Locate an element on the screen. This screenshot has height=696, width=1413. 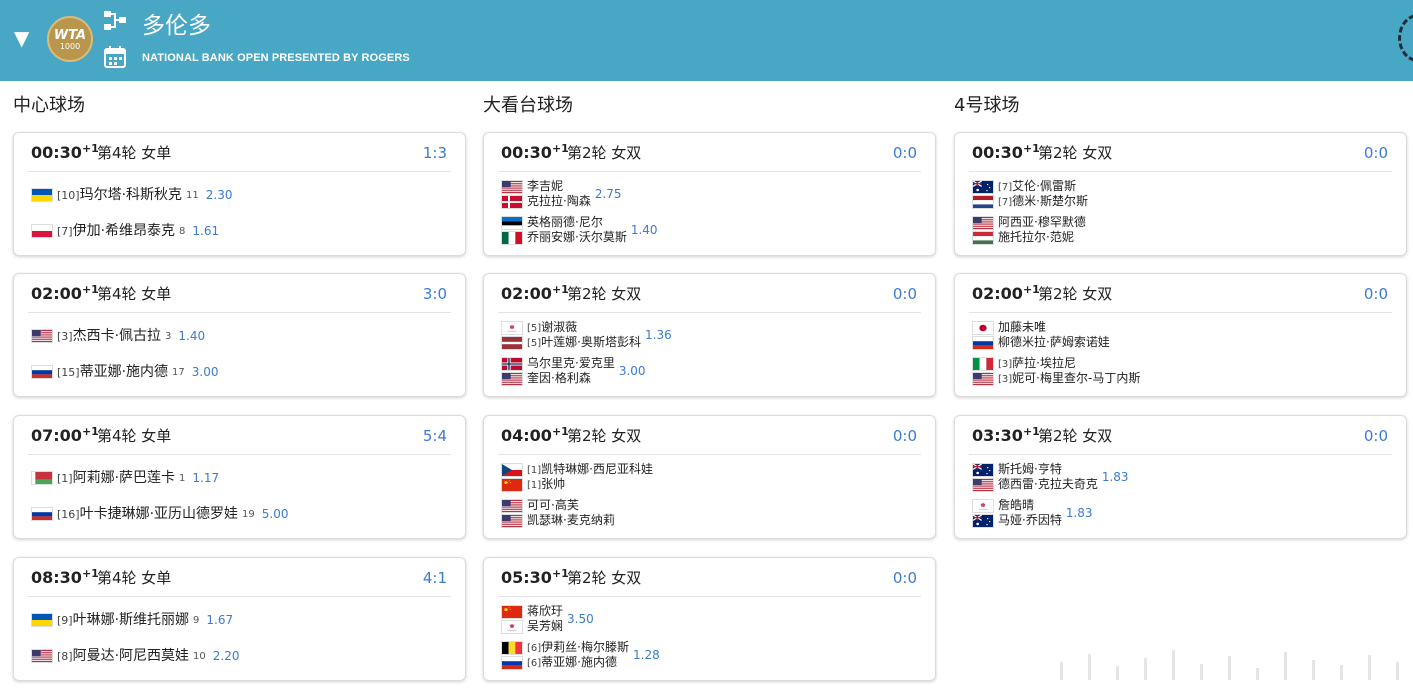
player-row: [3]杰西卡·佩古拉 3 1.40 is located at coordinates (118, 336).